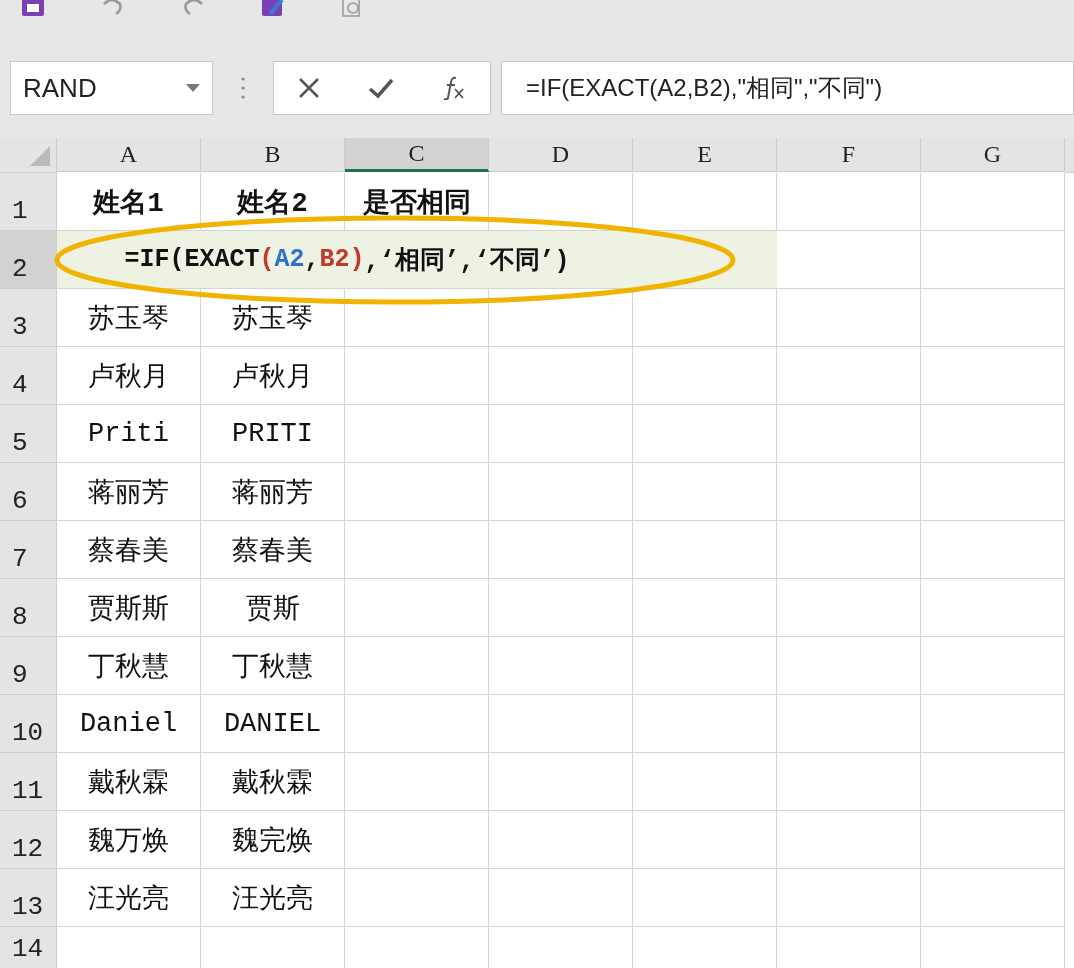 Image resolution: width=1074 pixels, height=968 pixels. What do you see at coordinates (454, 88) in the screenshot?
I see `function-icon` at bounding box center [454, 88].